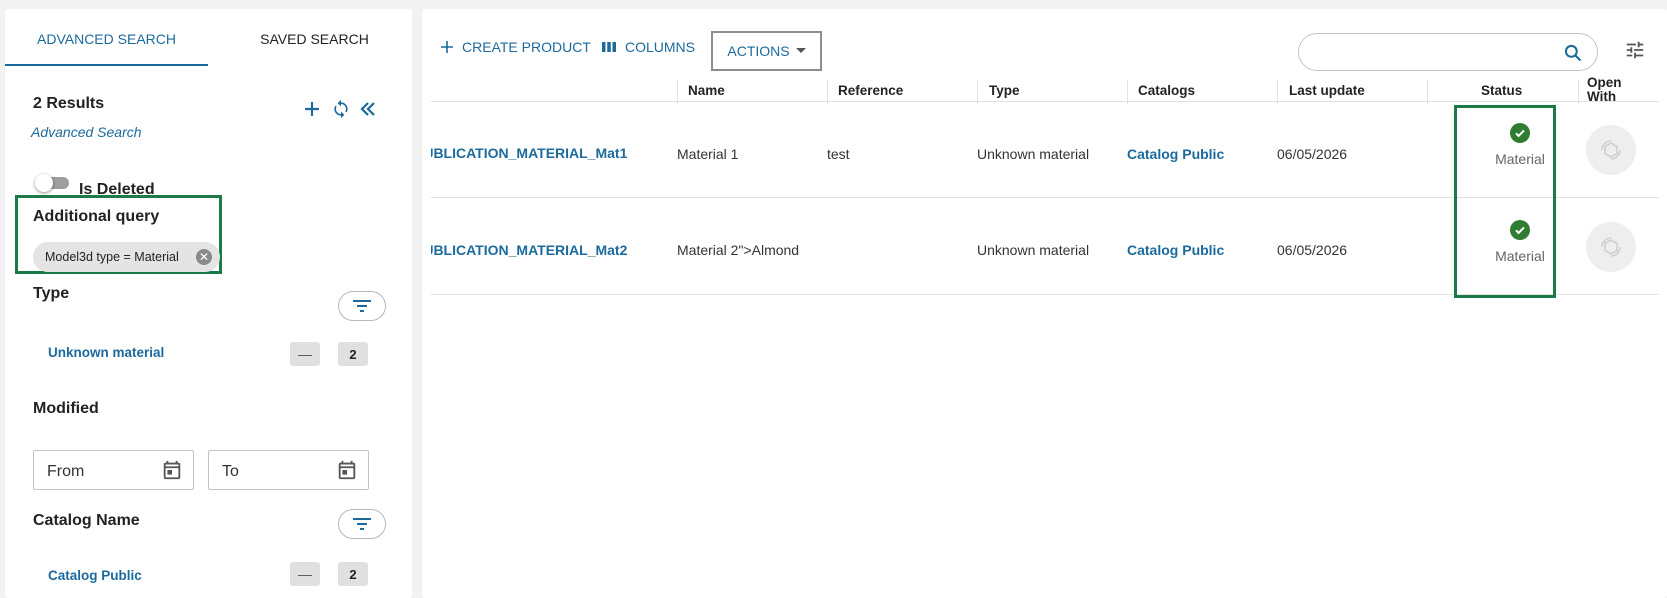 Image resolution: width=1667 pixels, height=598 pixels. I want to click on is-deleted-toggle, so click(52, 183).